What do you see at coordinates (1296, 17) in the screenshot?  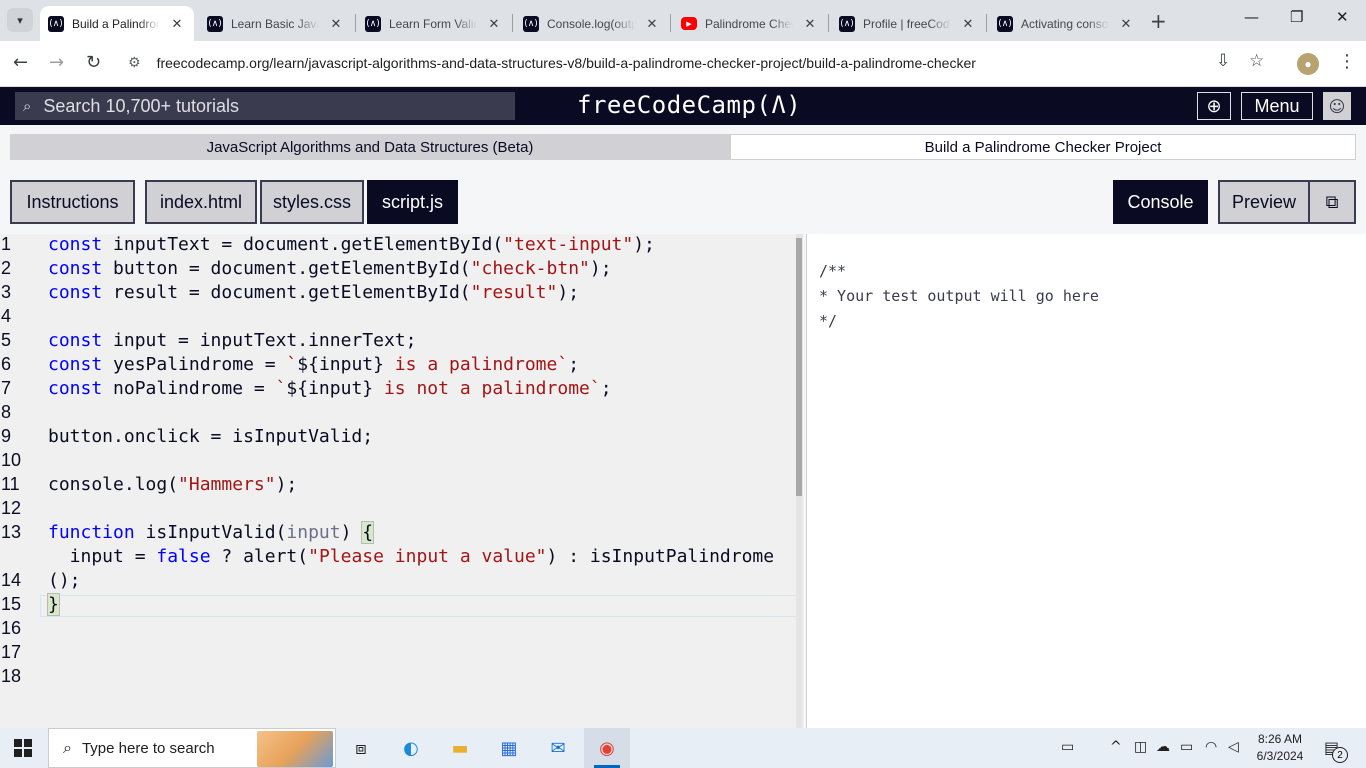 I see `restore-icon: ❐` at bounding box center [1296, 17].